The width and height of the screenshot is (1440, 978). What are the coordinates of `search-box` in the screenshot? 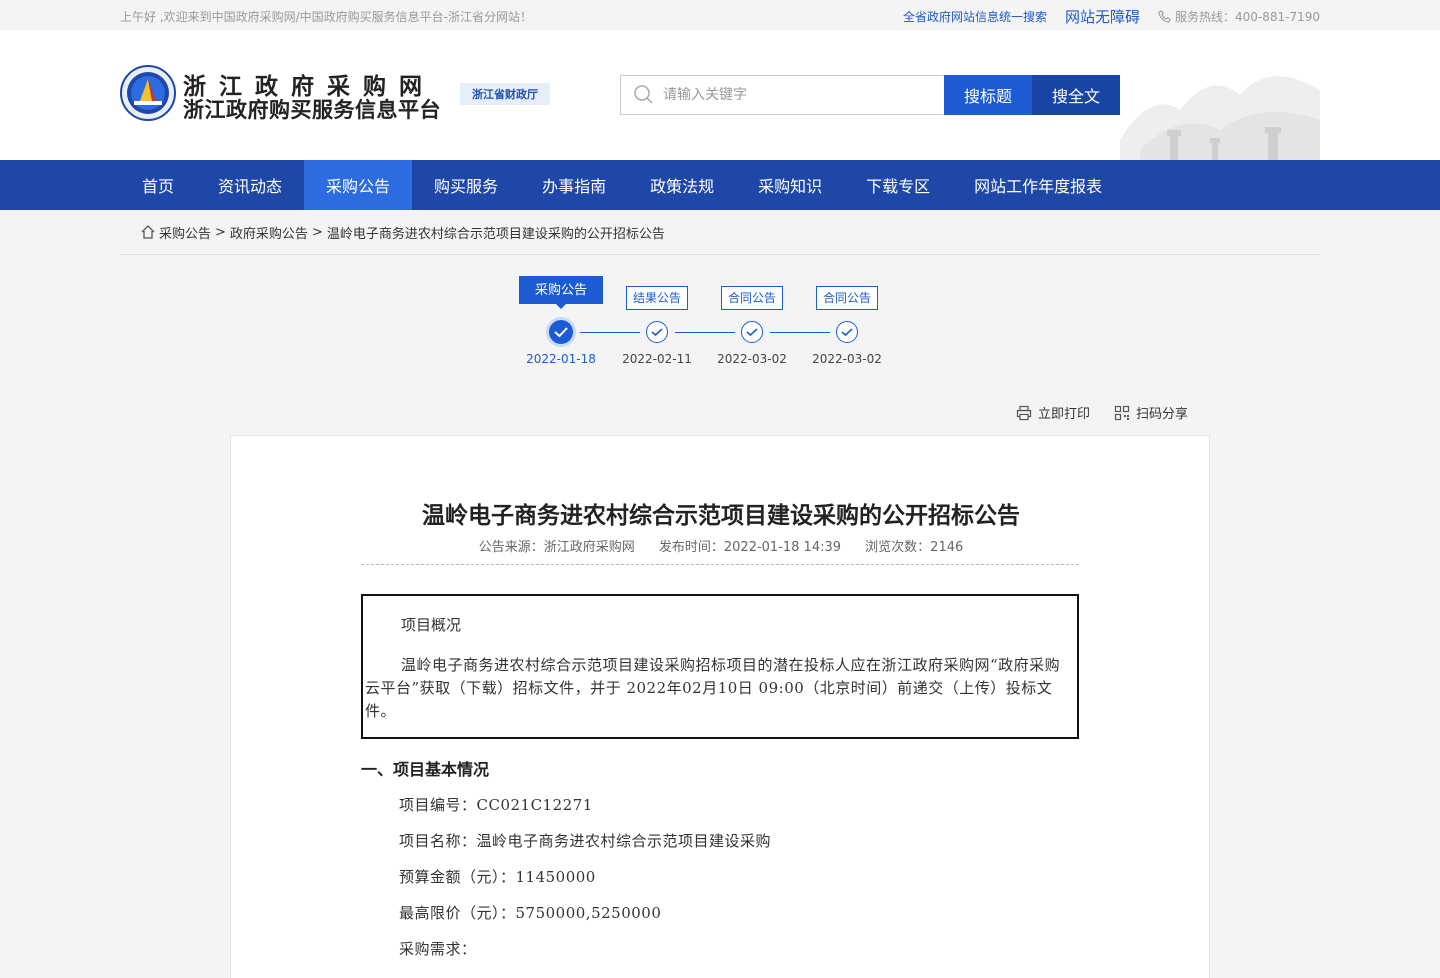 It's located at (782, 95).